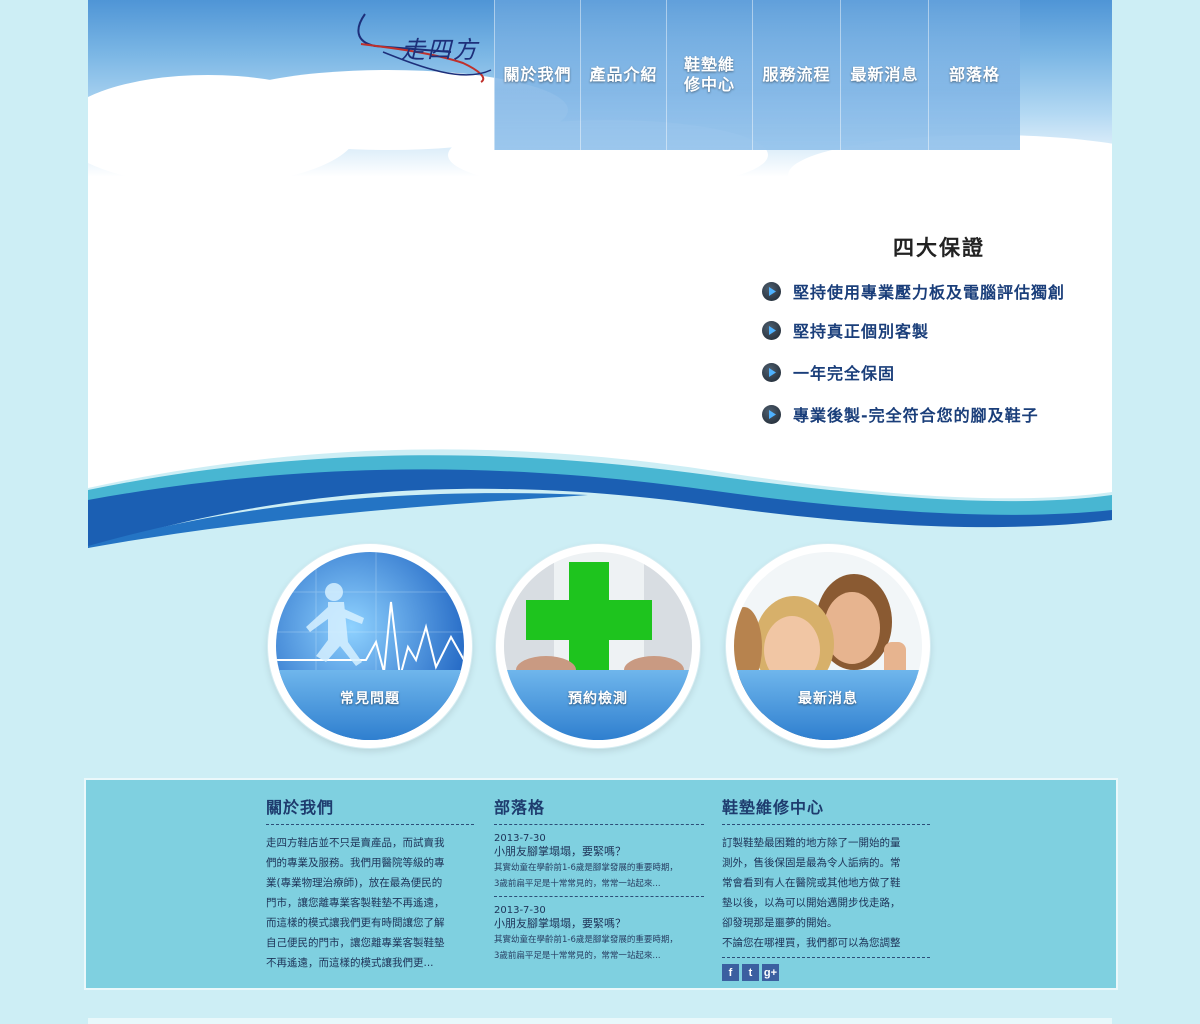 The image size is (1200, 1024). Describe the element at coordinates (600, 1021) in the screenshot. I see `bottom-strip` at that location.